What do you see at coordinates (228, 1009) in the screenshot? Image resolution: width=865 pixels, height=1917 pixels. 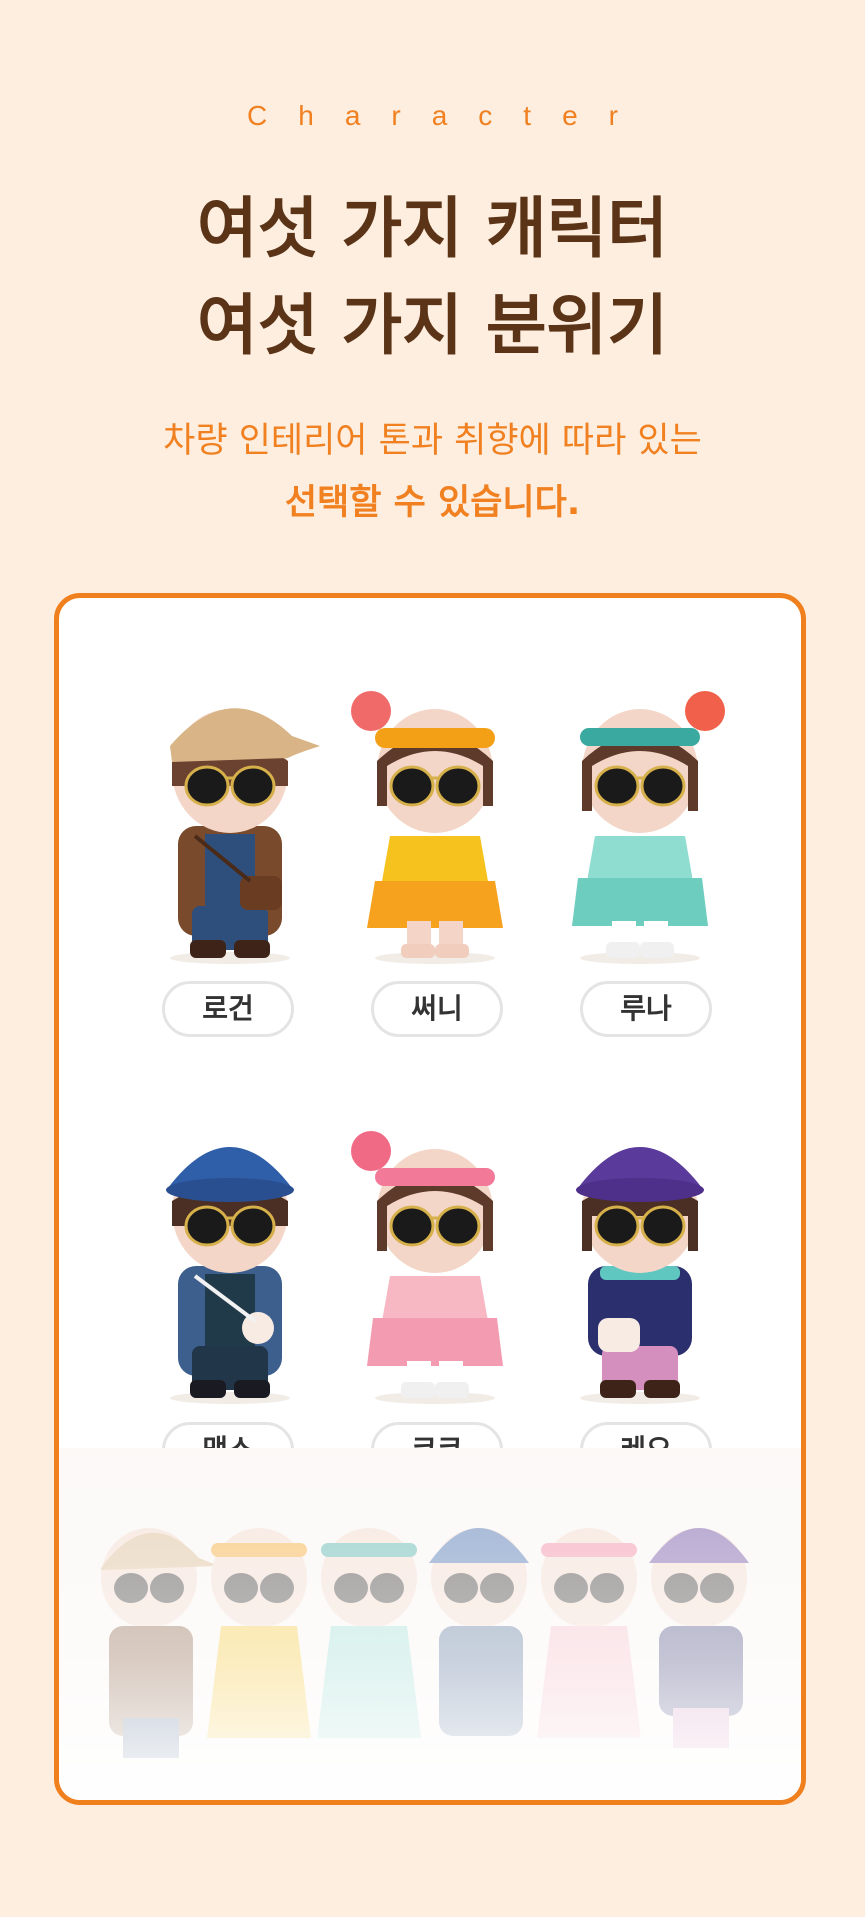 I see `character-name-logan: 로건` at bounding box center [228, 1009].